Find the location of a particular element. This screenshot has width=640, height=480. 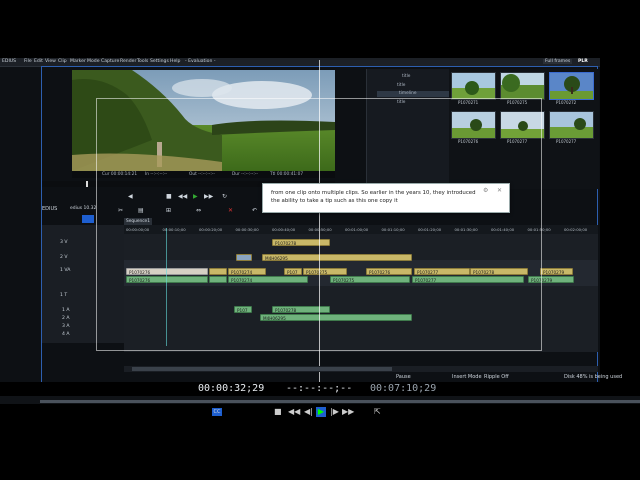

app-logo: EDIUS is located at coordinates (9, 61).